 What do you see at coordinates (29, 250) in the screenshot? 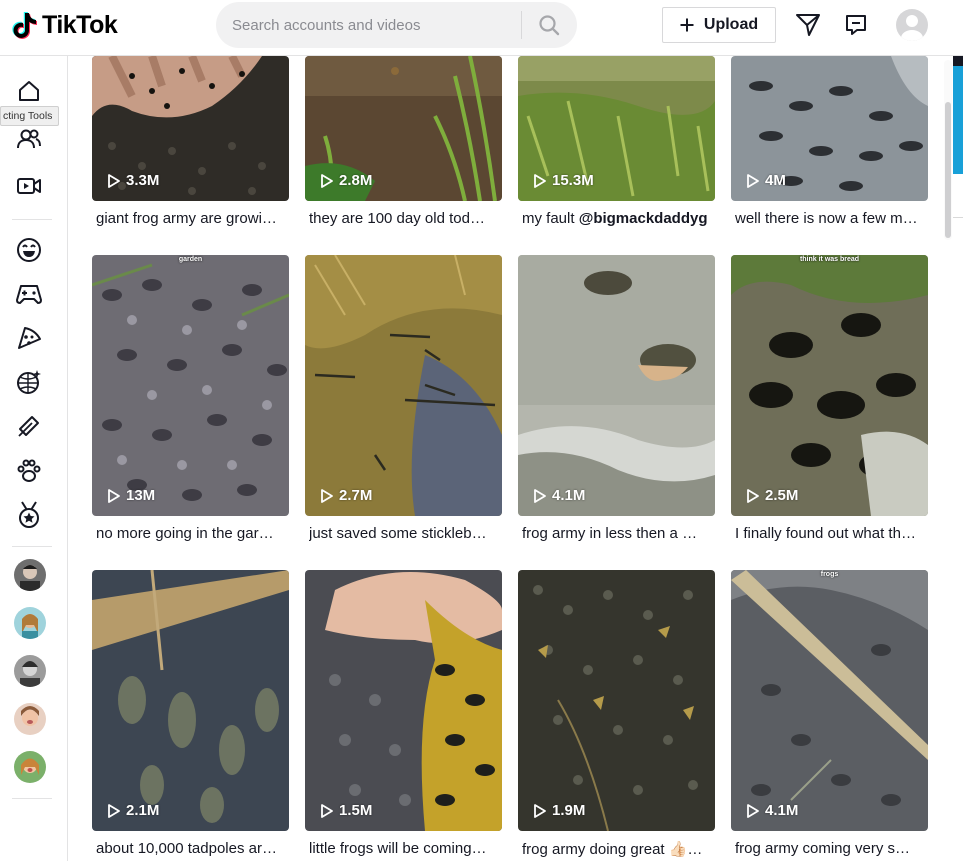
I see `sidebar-item-comedy` at bounding box center [29, 250].